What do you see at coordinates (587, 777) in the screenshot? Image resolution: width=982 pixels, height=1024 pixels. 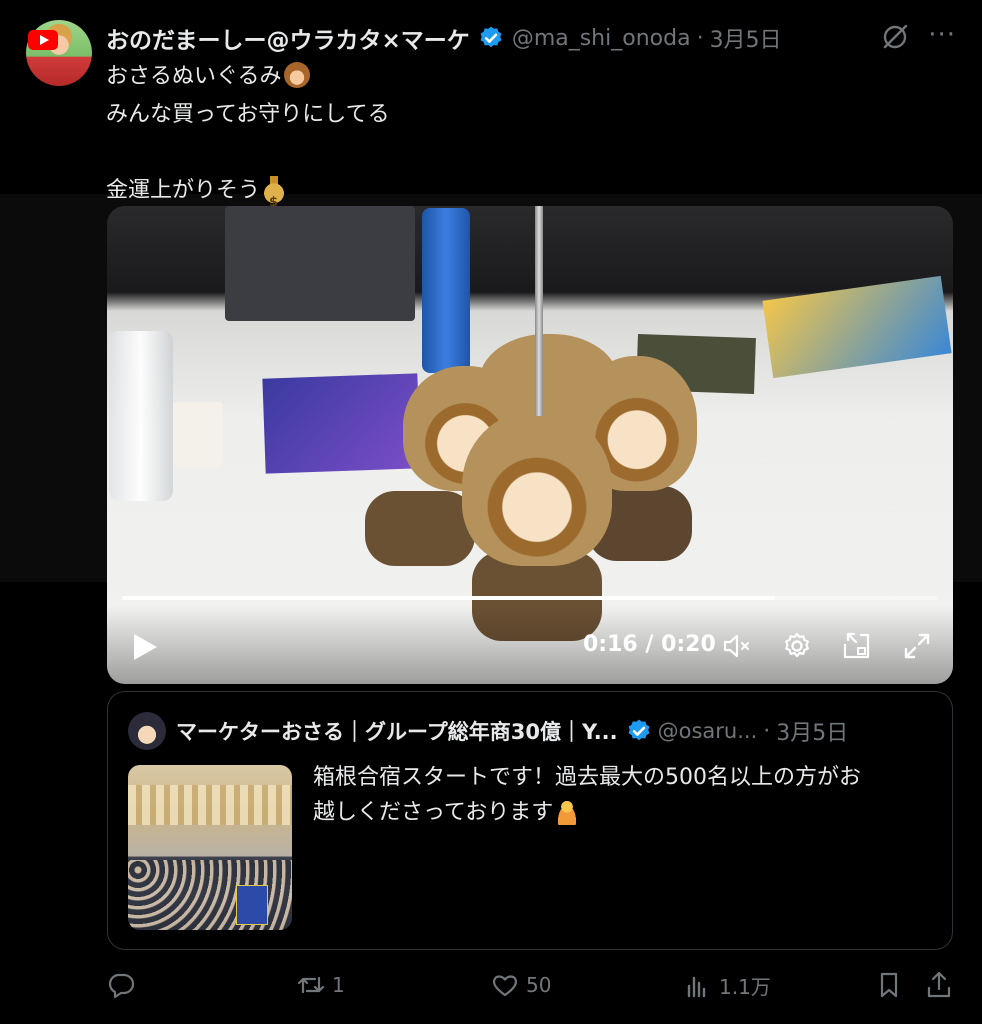 I see `quote-text-line-1: 箱根合宿スタートです！過去最大の500名以上の方がお` at bounding box center [587, 777].